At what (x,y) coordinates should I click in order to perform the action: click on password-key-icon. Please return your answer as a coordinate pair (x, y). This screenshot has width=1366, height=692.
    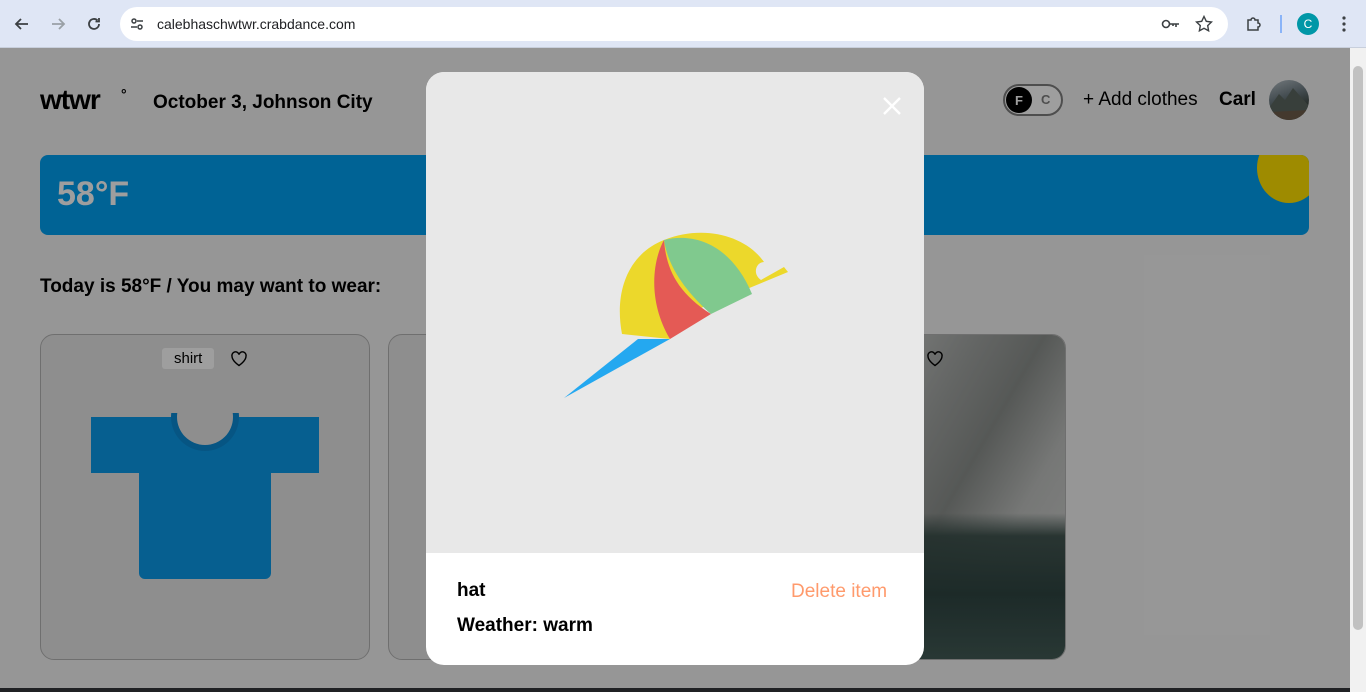
    Looking at the image, I should click on (1171, 24).